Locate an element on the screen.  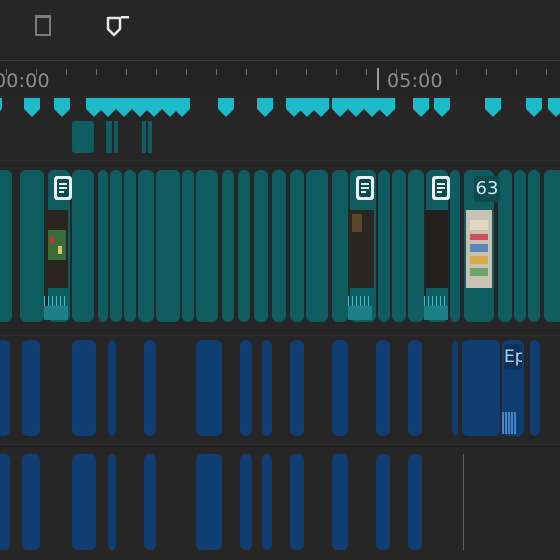
trash-icon is located at coordinates (43, 25).